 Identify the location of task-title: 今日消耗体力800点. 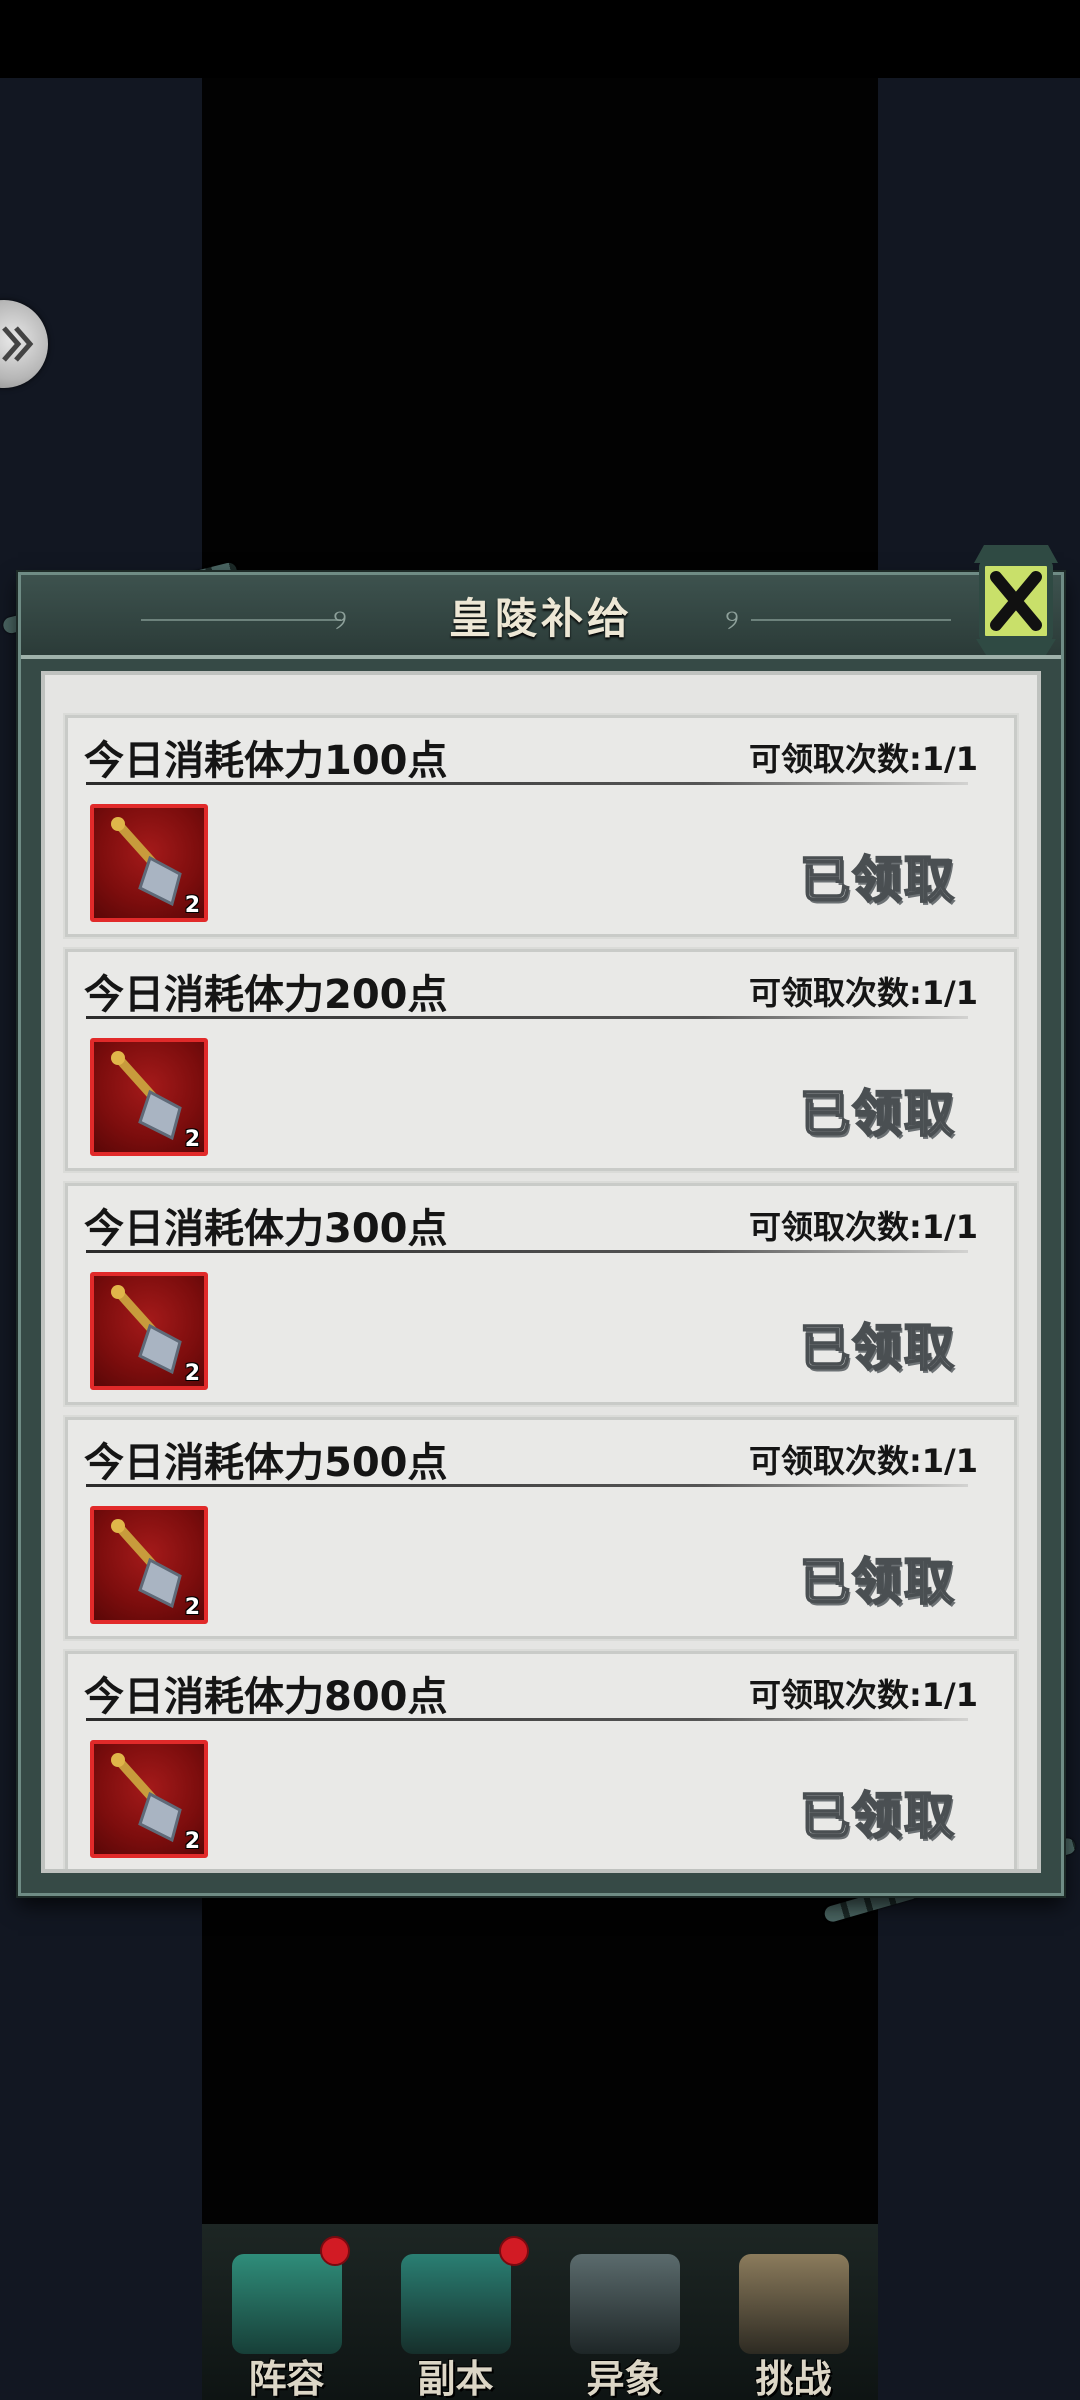
(266, 1697).